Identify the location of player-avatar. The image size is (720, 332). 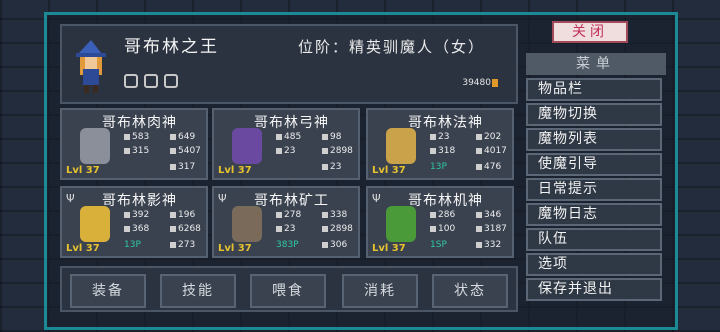
(91, 66).